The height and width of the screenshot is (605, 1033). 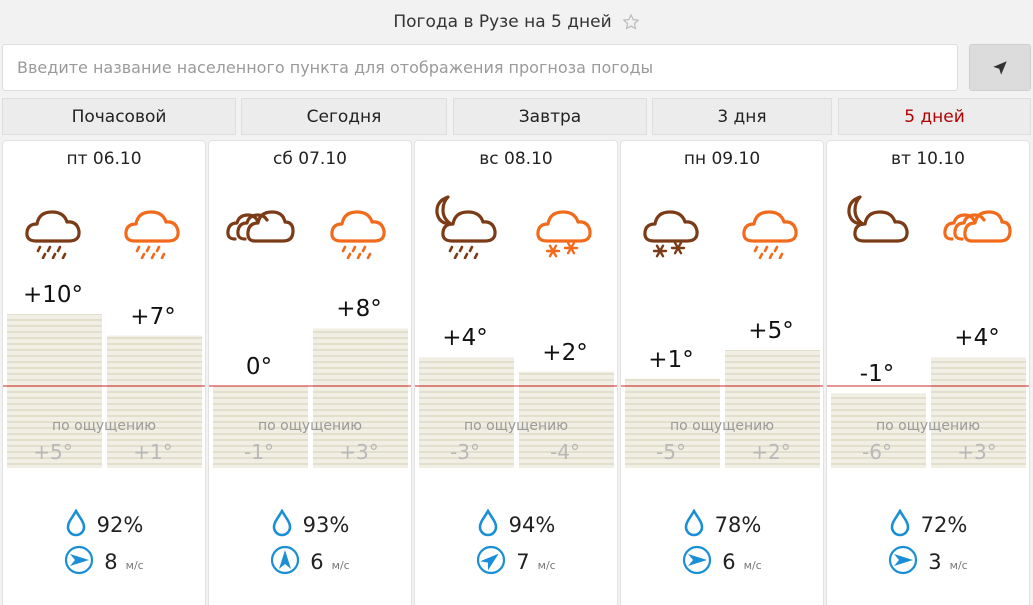 I want to click on humidity: 78%, so click(x=722, y=524).